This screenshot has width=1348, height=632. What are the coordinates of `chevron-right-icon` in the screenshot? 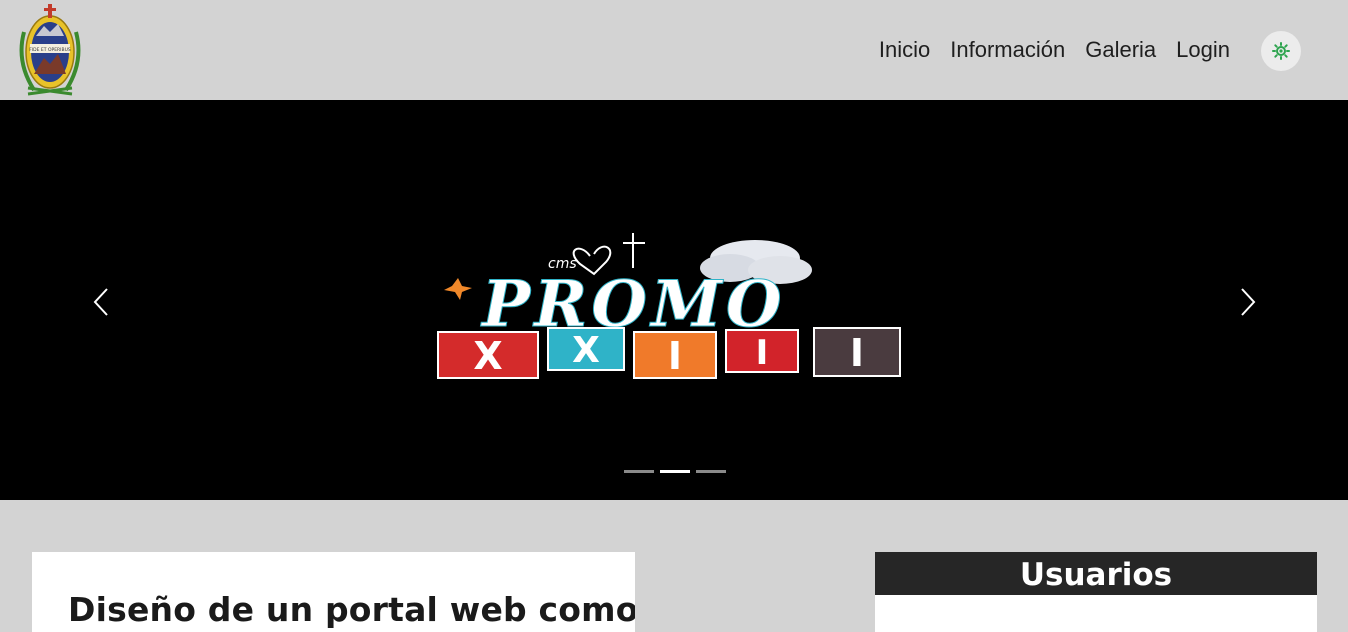 It's located at (1248, 302).